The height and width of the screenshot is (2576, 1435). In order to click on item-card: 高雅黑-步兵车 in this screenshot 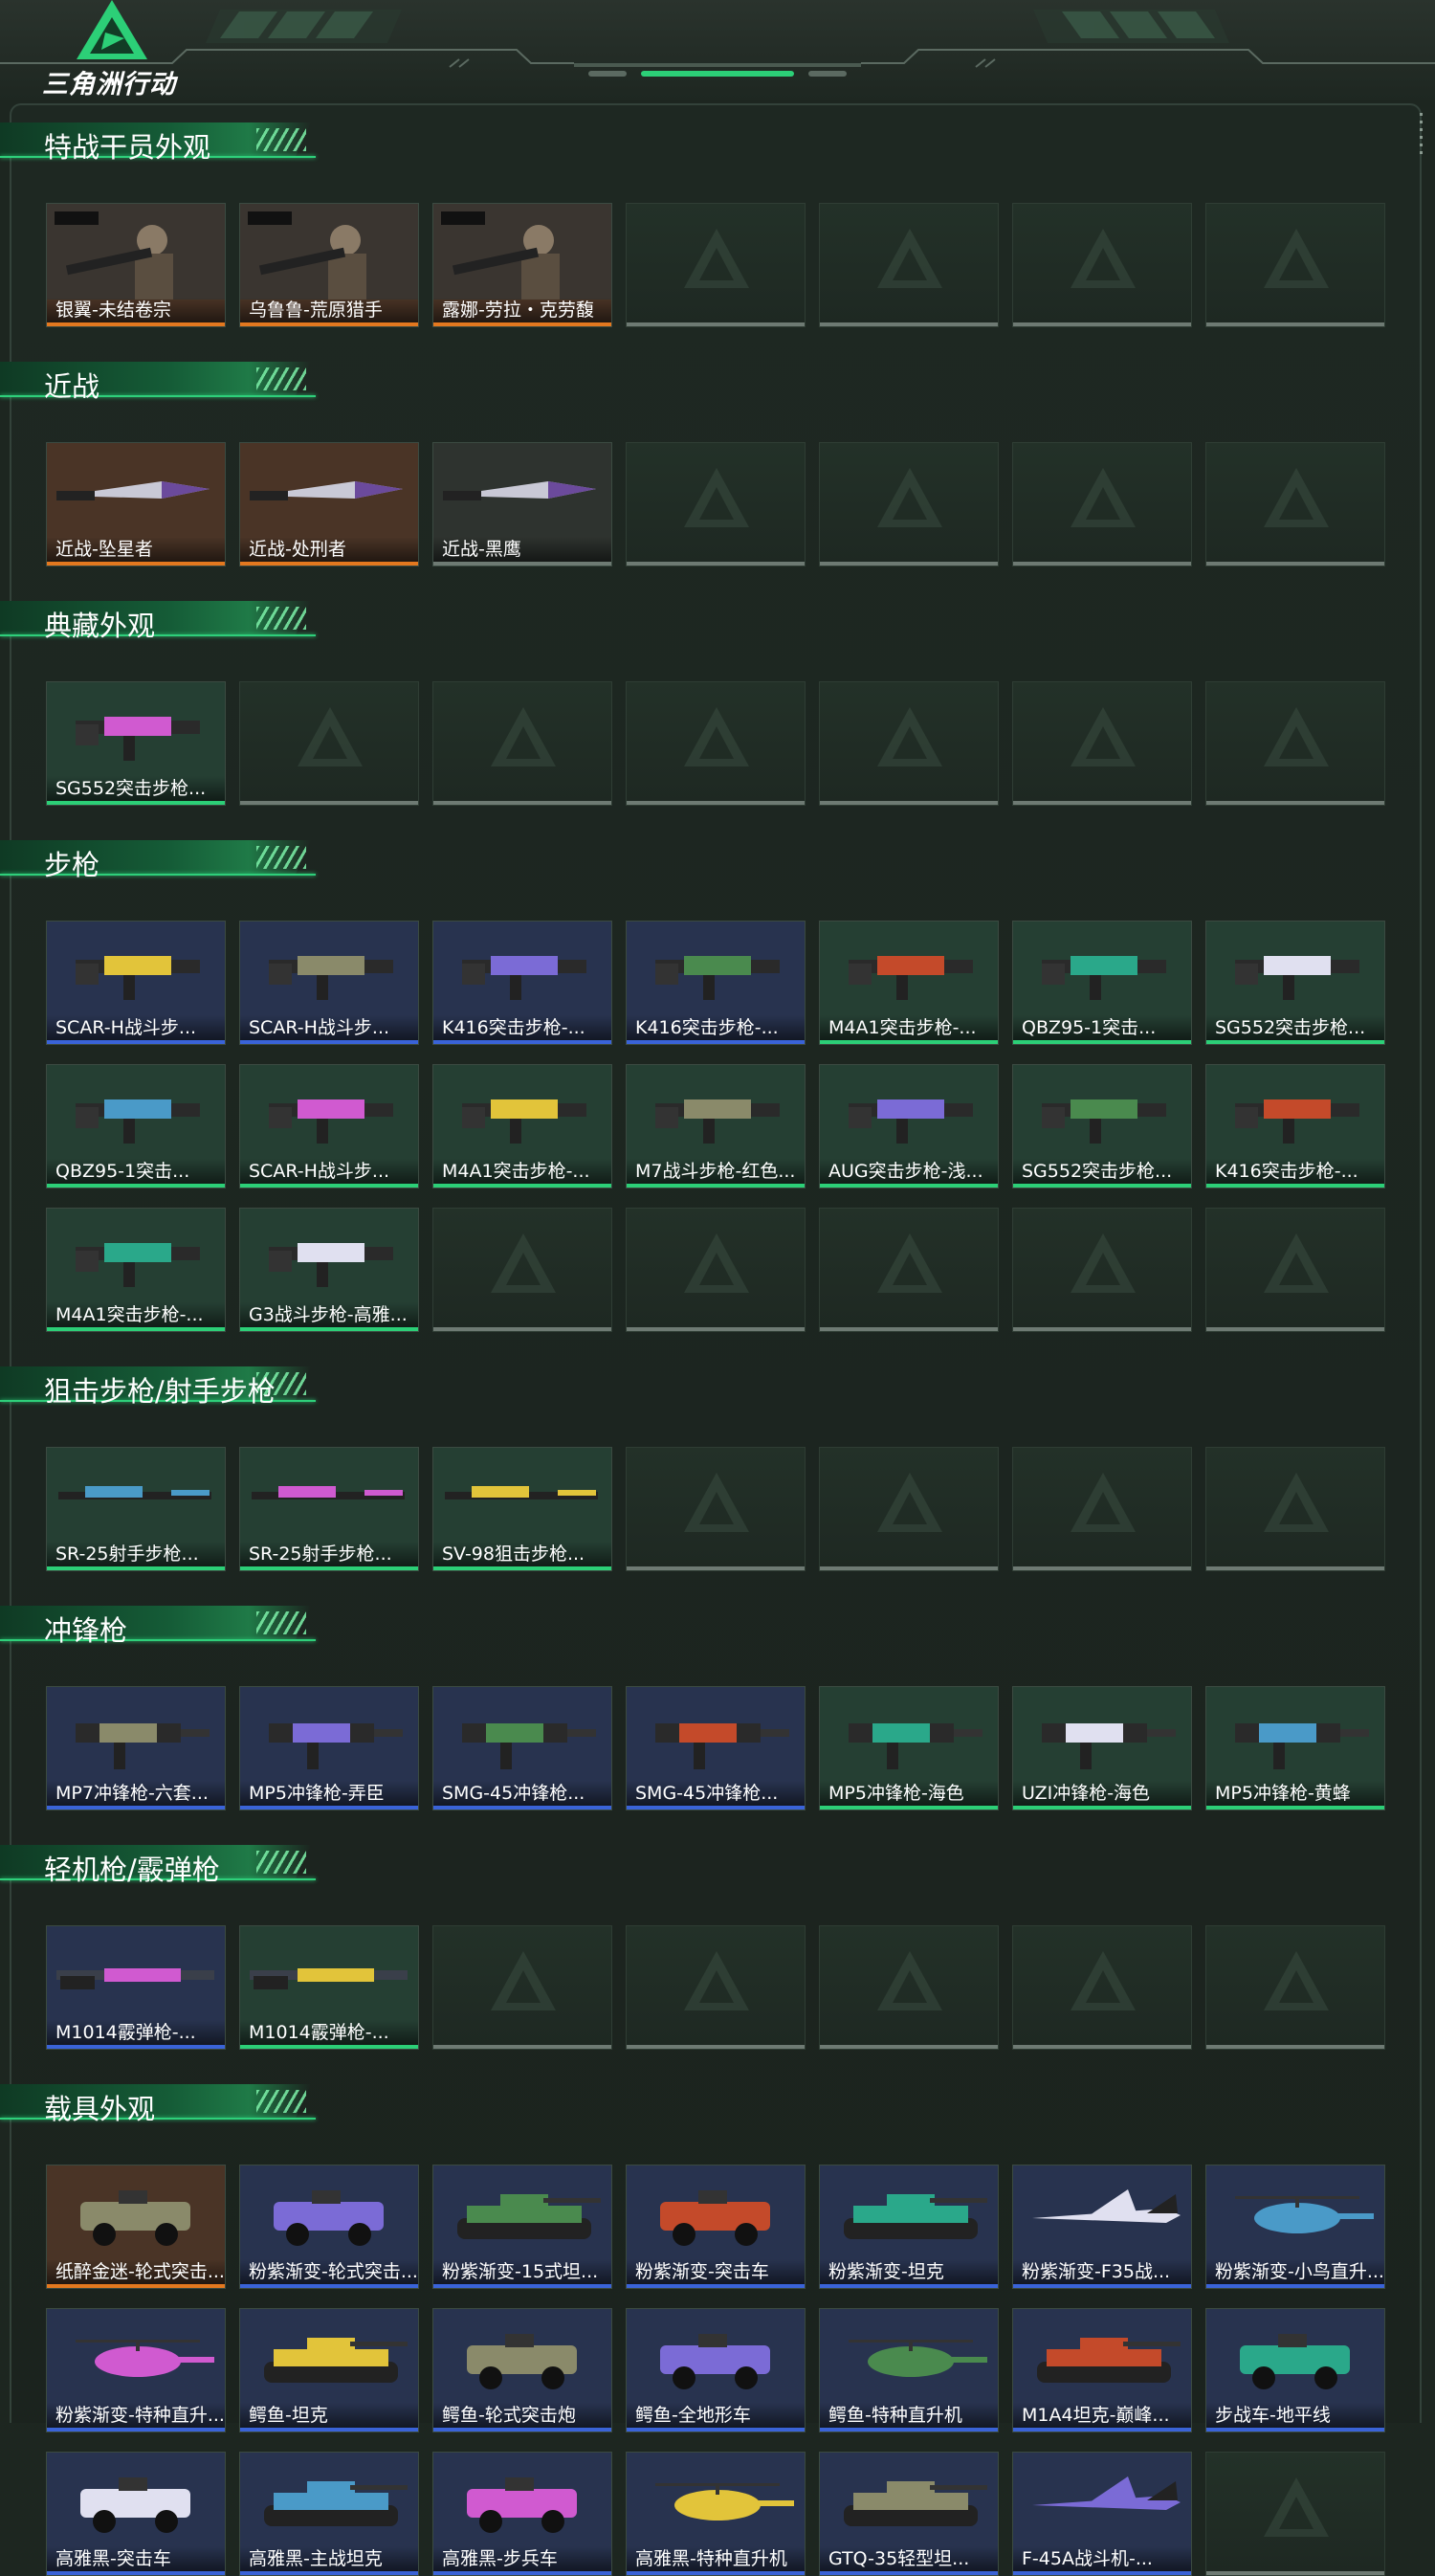, I will do `click(522, 2514)`.